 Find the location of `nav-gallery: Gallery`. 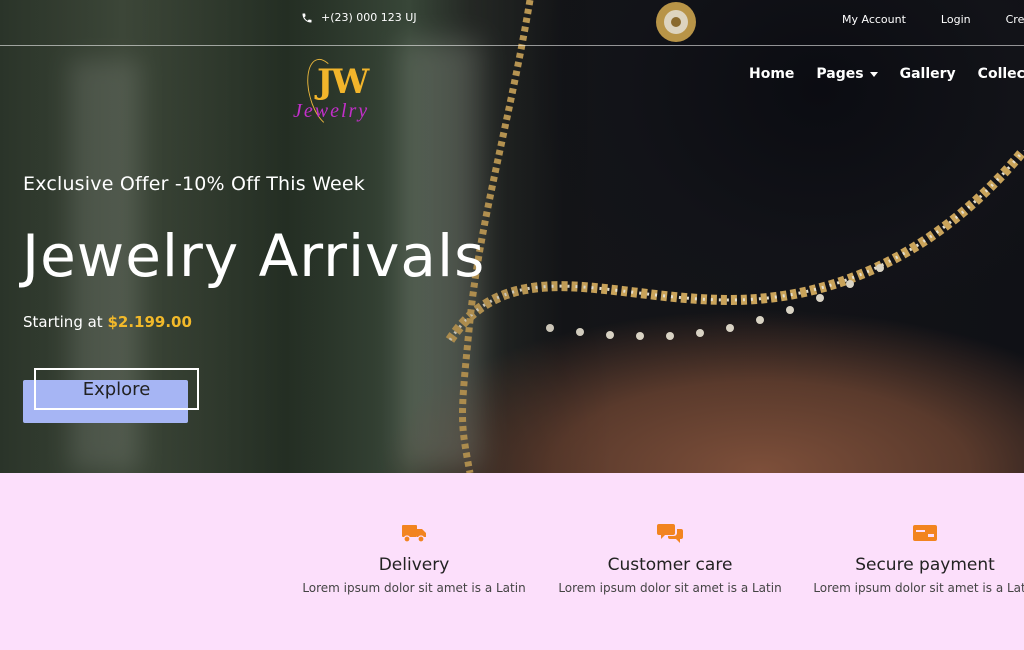

nav-gallery: Gallery is located at coordinates (928, 74).